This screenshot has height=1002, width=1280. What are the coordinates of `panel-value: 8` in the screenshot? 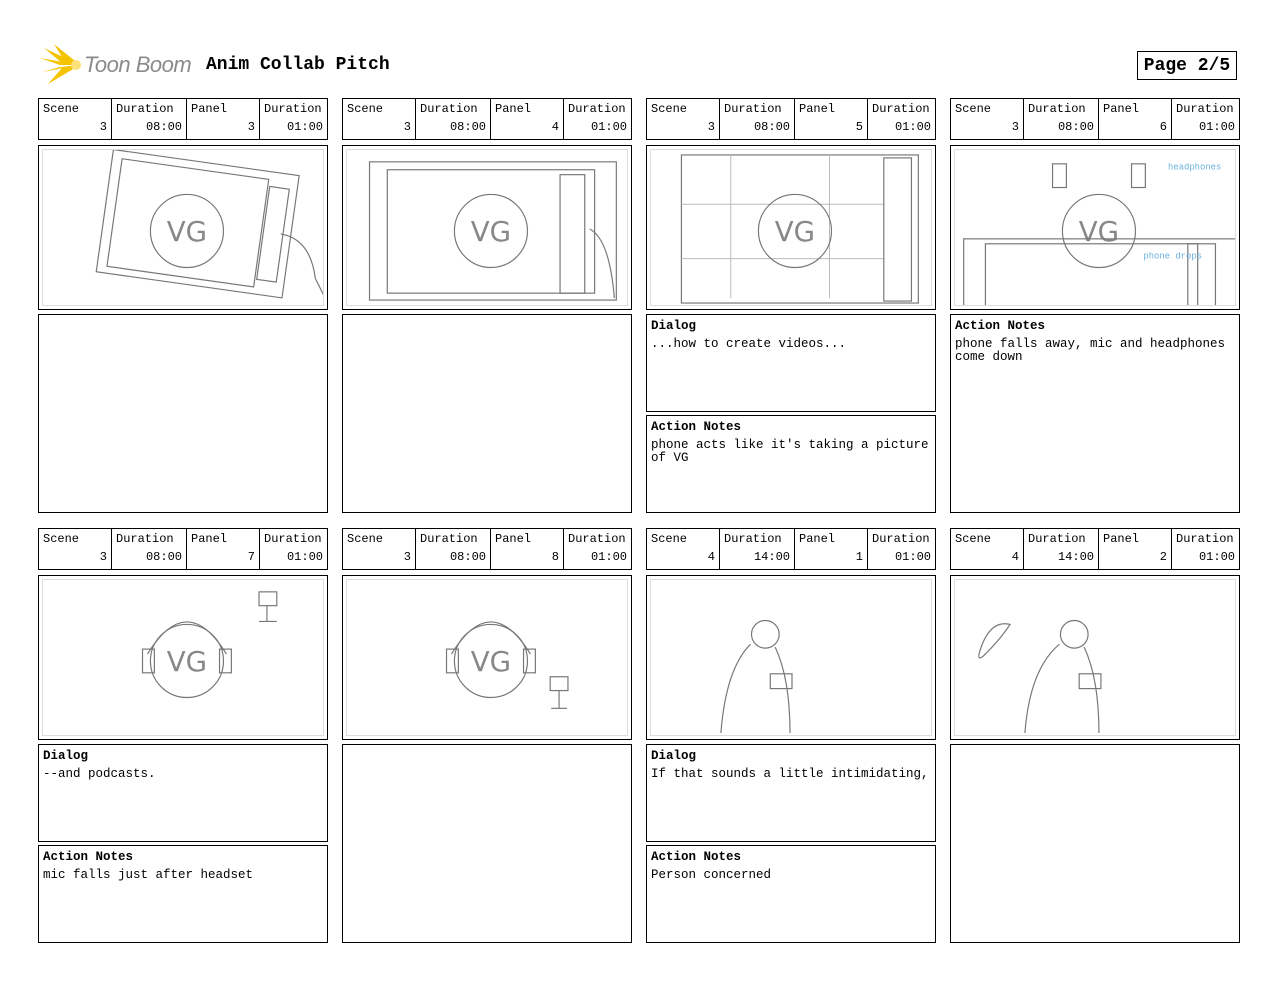 It's located at (555, 557).